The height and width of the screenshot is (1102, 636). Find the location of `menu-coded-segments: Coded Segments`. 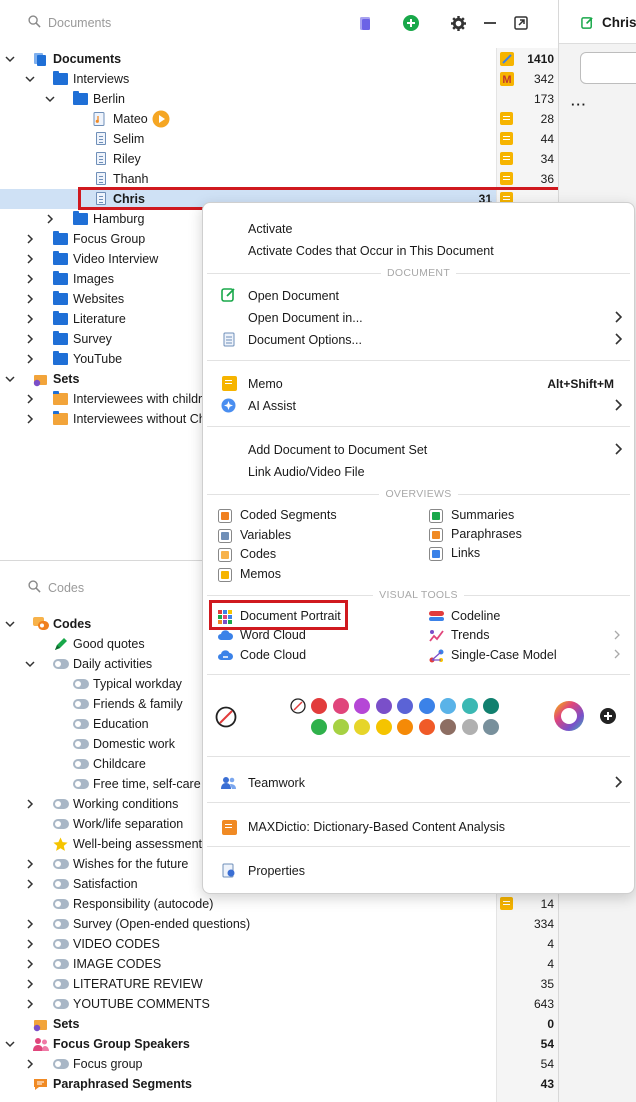

menu-coded-segments: Coded Segments is located at coordinates (288, 515).